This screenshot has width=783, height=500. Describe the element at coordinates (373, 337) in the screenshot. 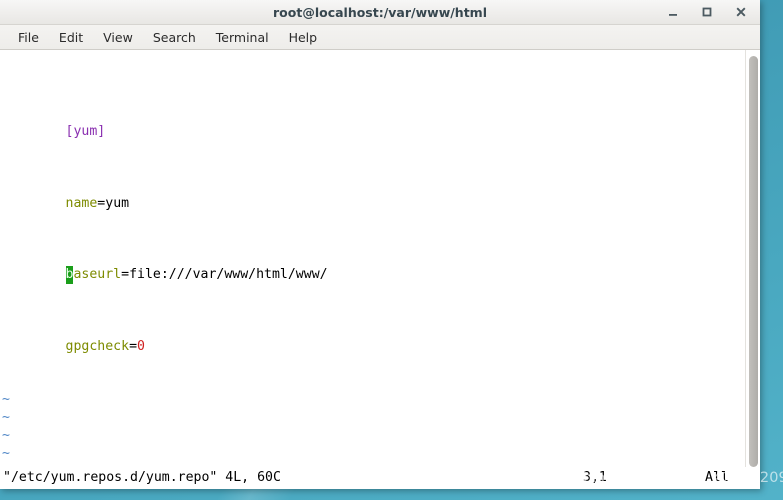

I see `buffer-line-4: gpgcheck=0` at that location.